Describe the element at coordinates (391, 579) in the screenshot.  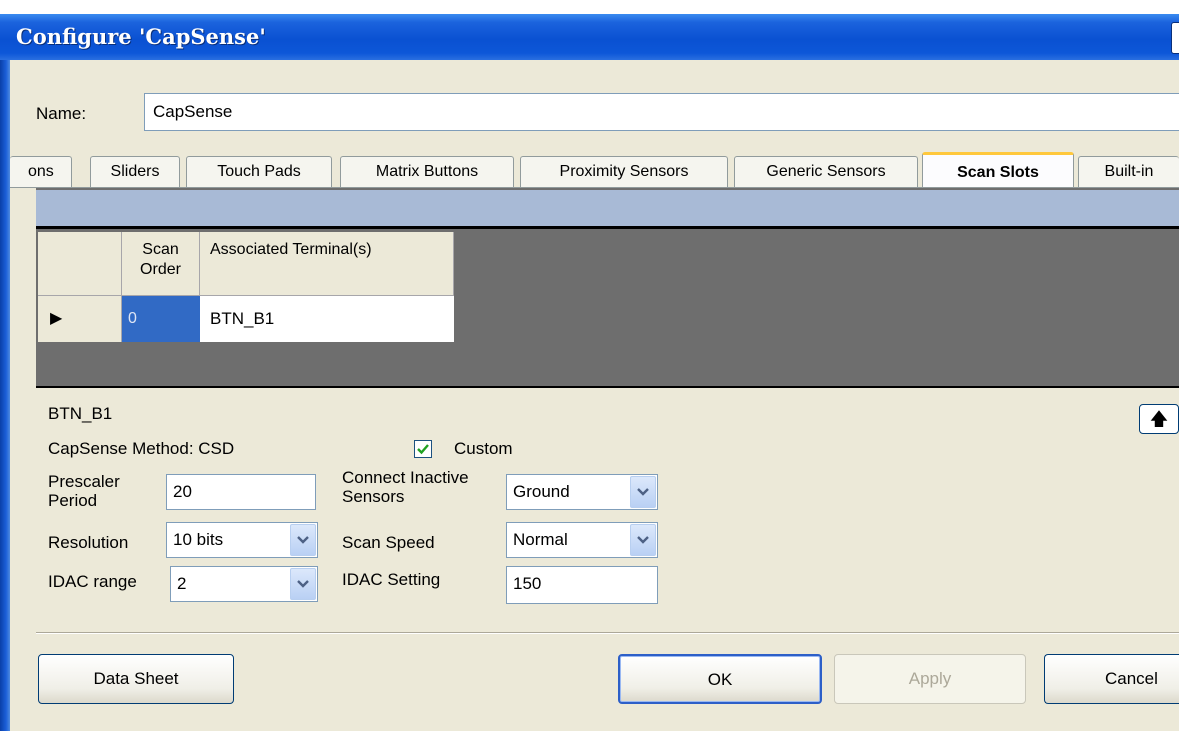
I see `idac-setting-label: IDAC Setting` at that location.